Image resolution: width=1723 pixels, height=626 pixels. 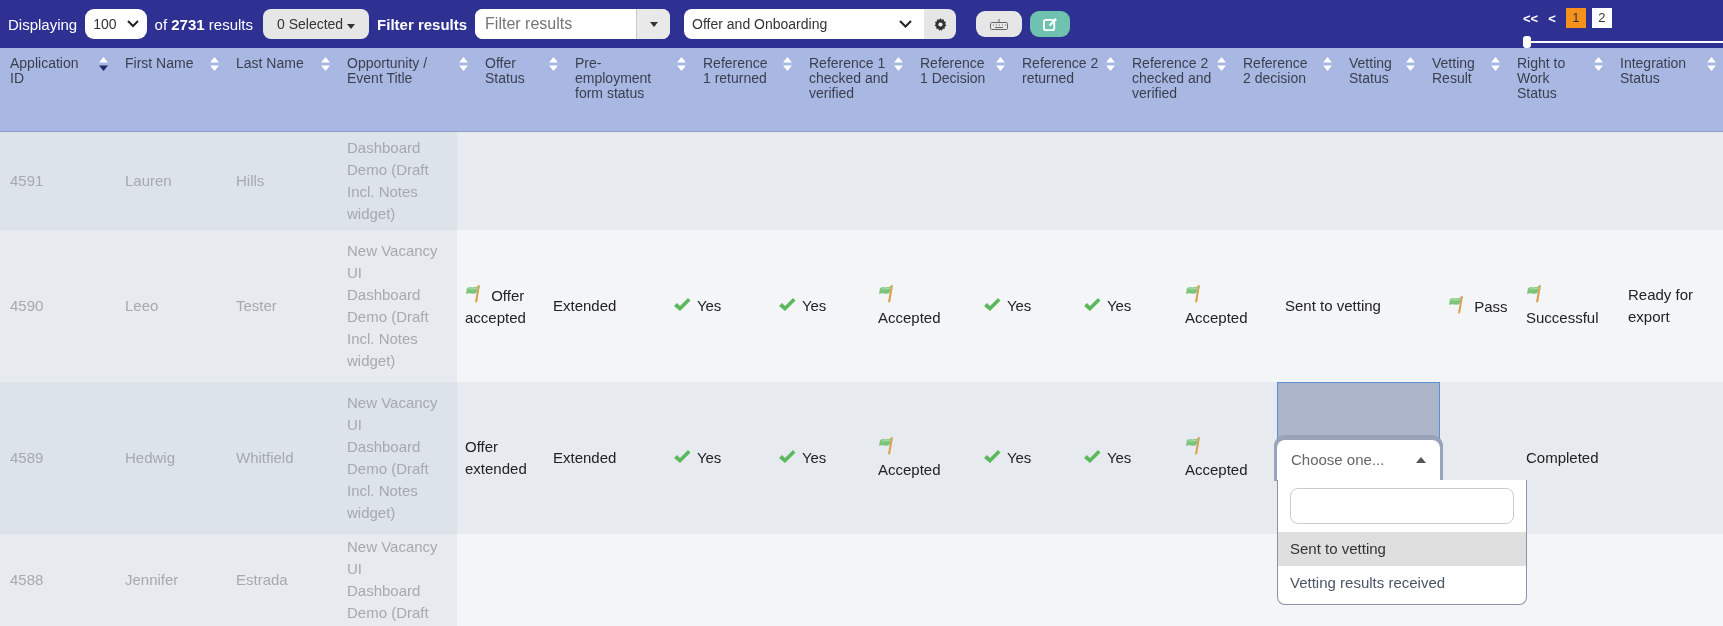 I want to click on settings-button, so click(x=940, y=24).